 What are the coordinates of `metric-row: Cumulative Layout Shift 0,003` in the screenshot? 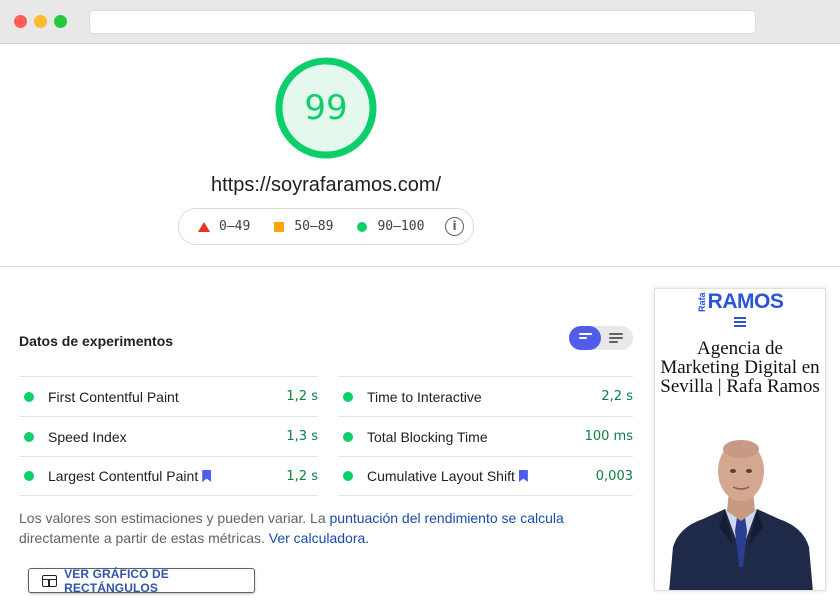 It's located at (485, 476).